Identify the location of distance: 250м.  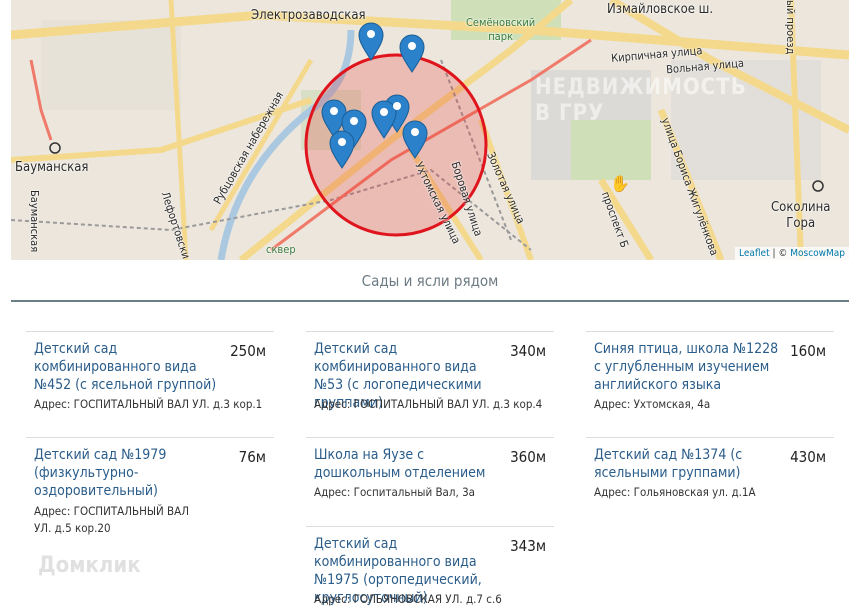
(248, 351).